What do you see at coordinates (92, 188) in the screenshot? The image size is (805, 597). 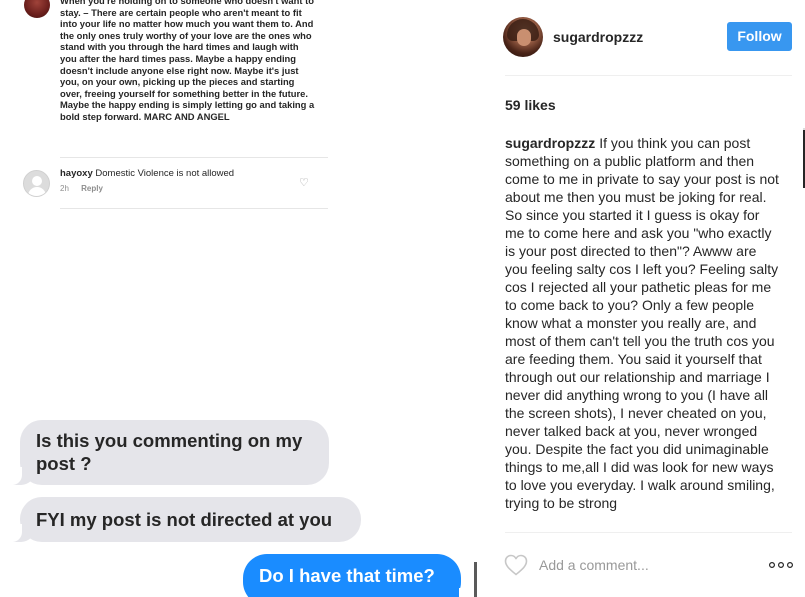 I see `reply-label: Reply` at bounding box center [92, 188].